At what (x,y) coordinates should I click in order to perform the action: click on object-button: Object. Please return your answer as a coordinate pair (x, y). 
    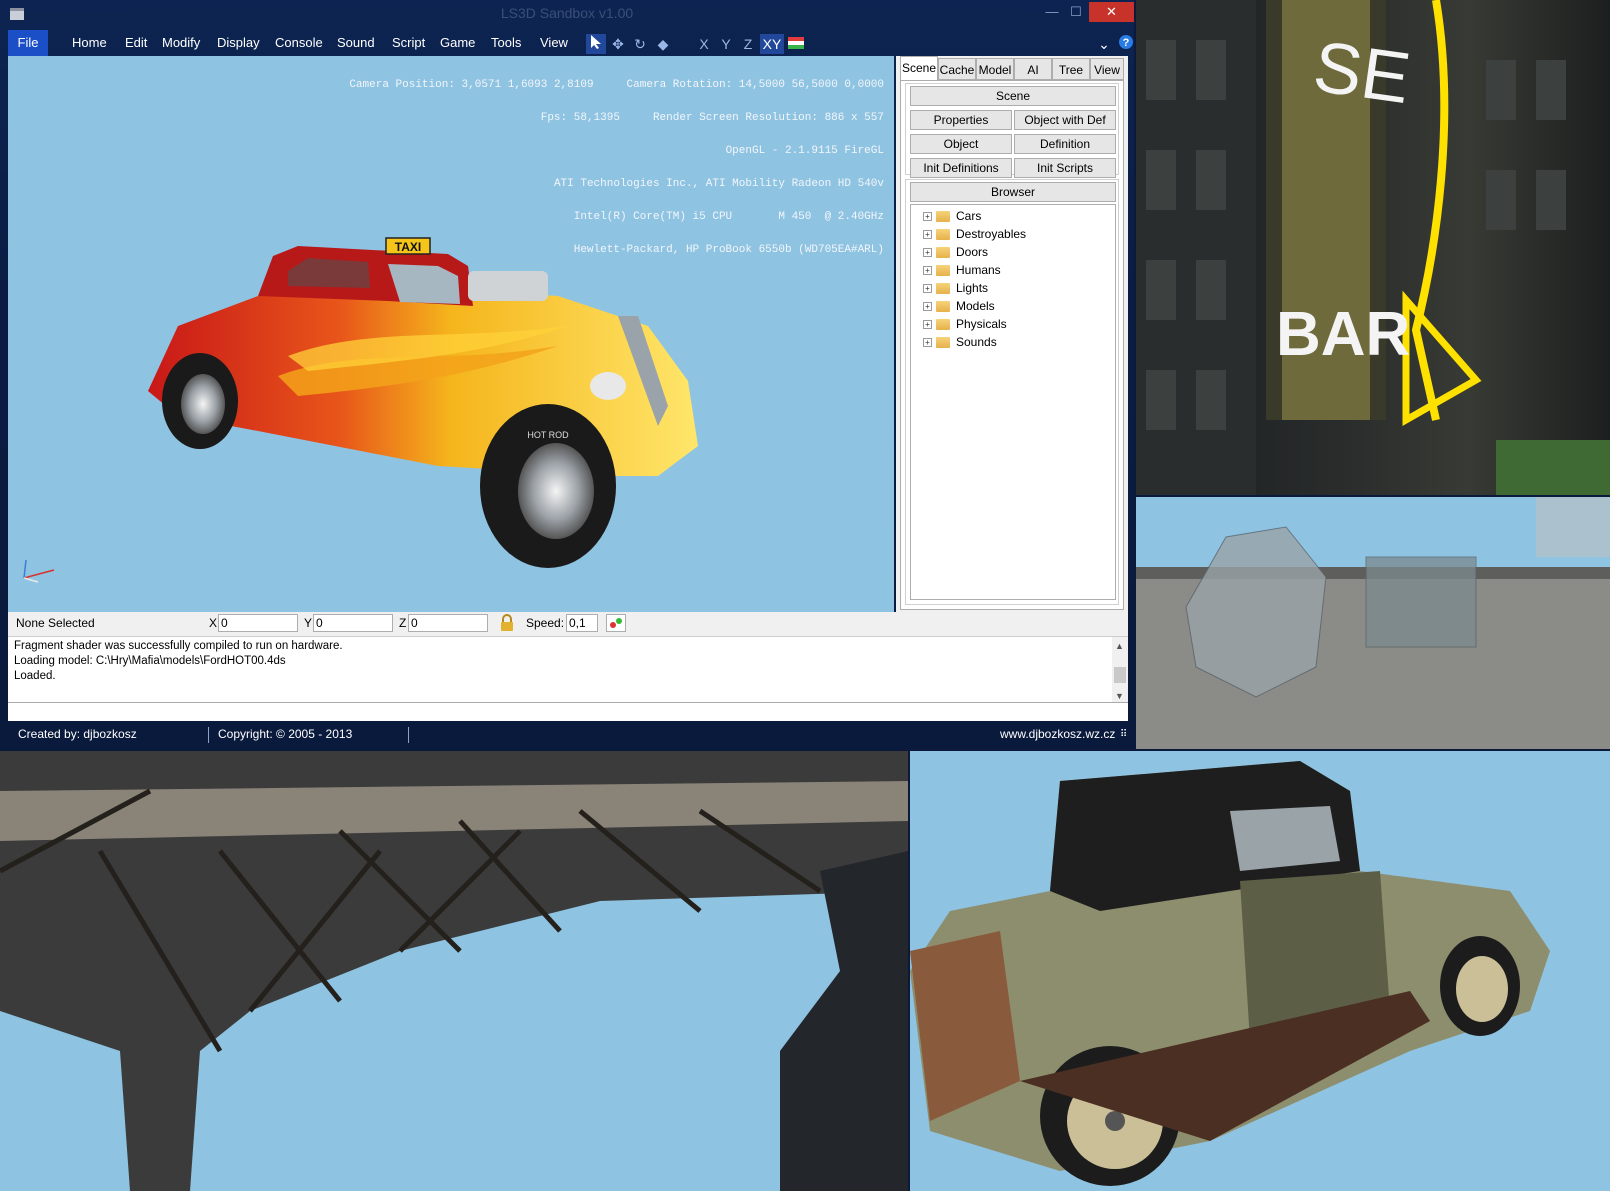
    Looking at the image, I should click on (961, 144).